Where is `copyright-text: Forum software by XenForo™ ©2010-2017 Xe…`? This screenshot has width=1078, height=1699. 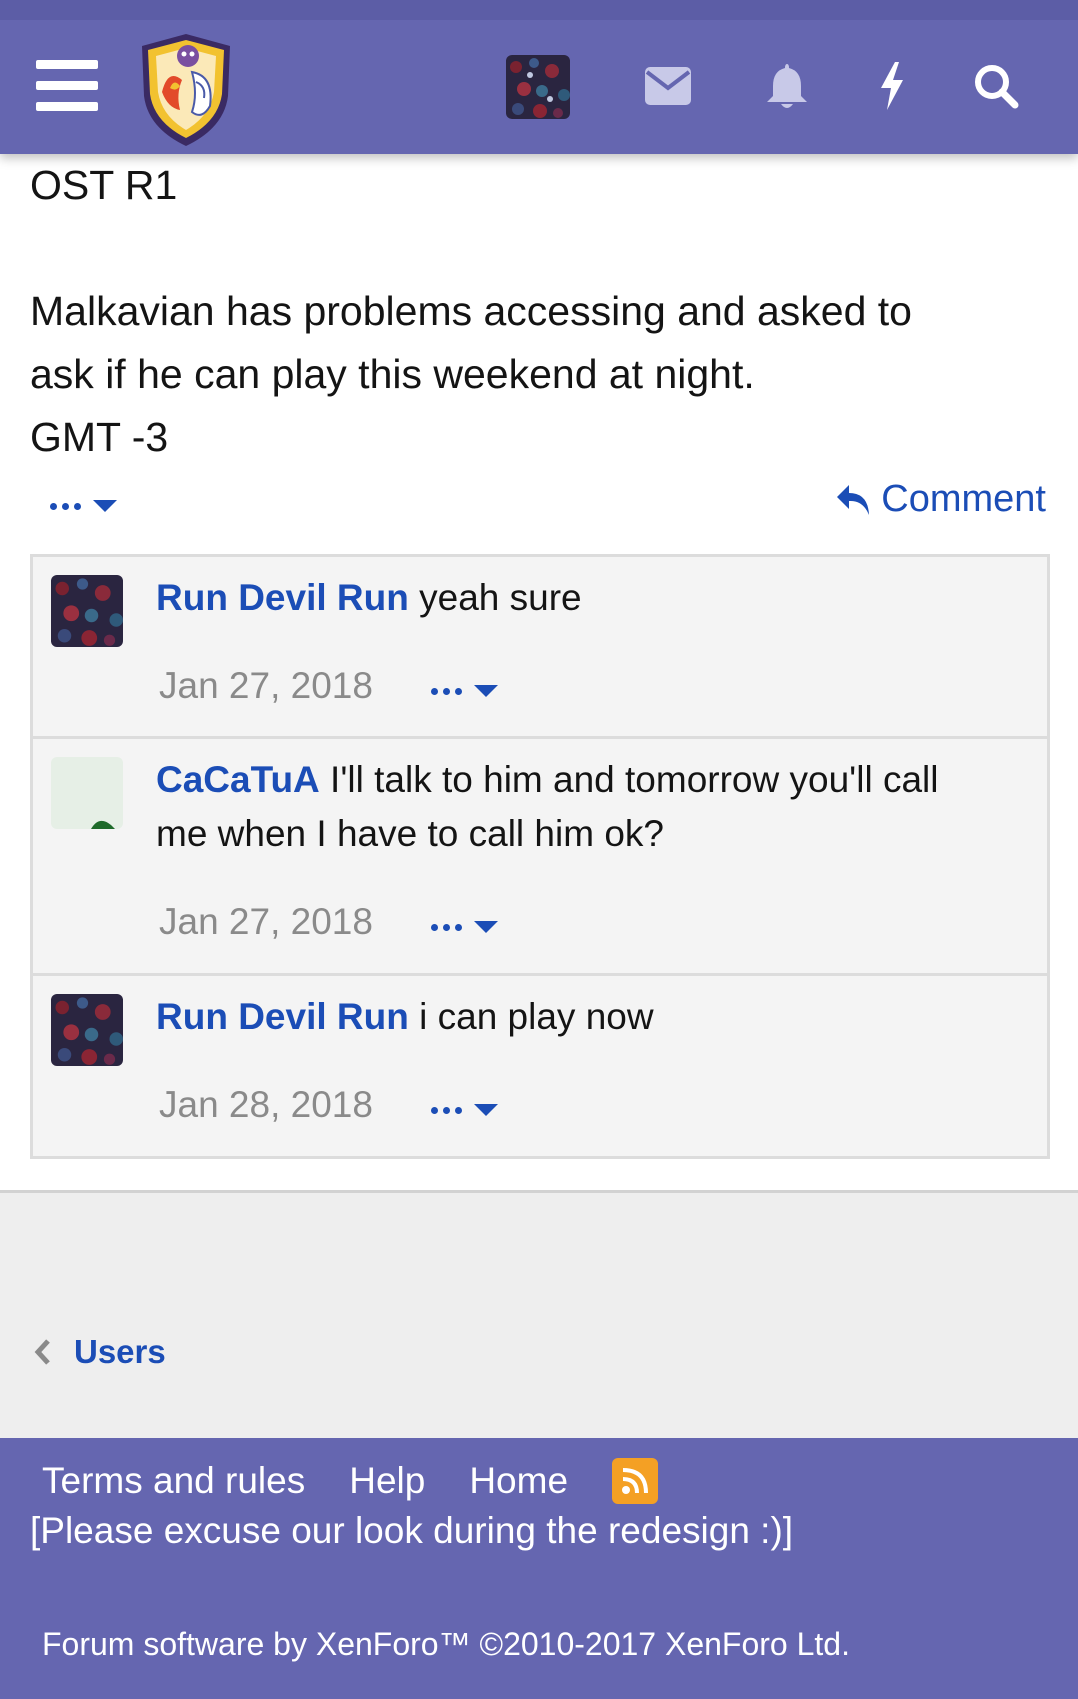 copyright-text: Forum software by XenForo™ ©2010-2017 Xe… is located at coordinates (446, 1644).